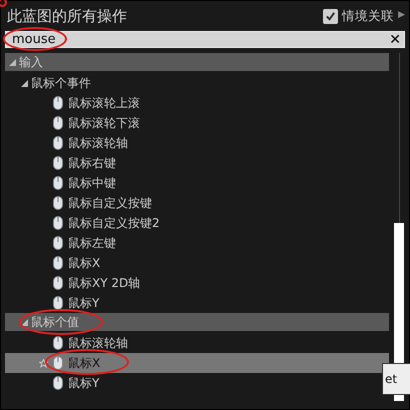 The width and height of the screenshot is (410, 410). What do you see at coordinates (67, 16) in the screenshot?
I see `panel-title: 此蓝图的所有操作` at bounding box center [67, 16].